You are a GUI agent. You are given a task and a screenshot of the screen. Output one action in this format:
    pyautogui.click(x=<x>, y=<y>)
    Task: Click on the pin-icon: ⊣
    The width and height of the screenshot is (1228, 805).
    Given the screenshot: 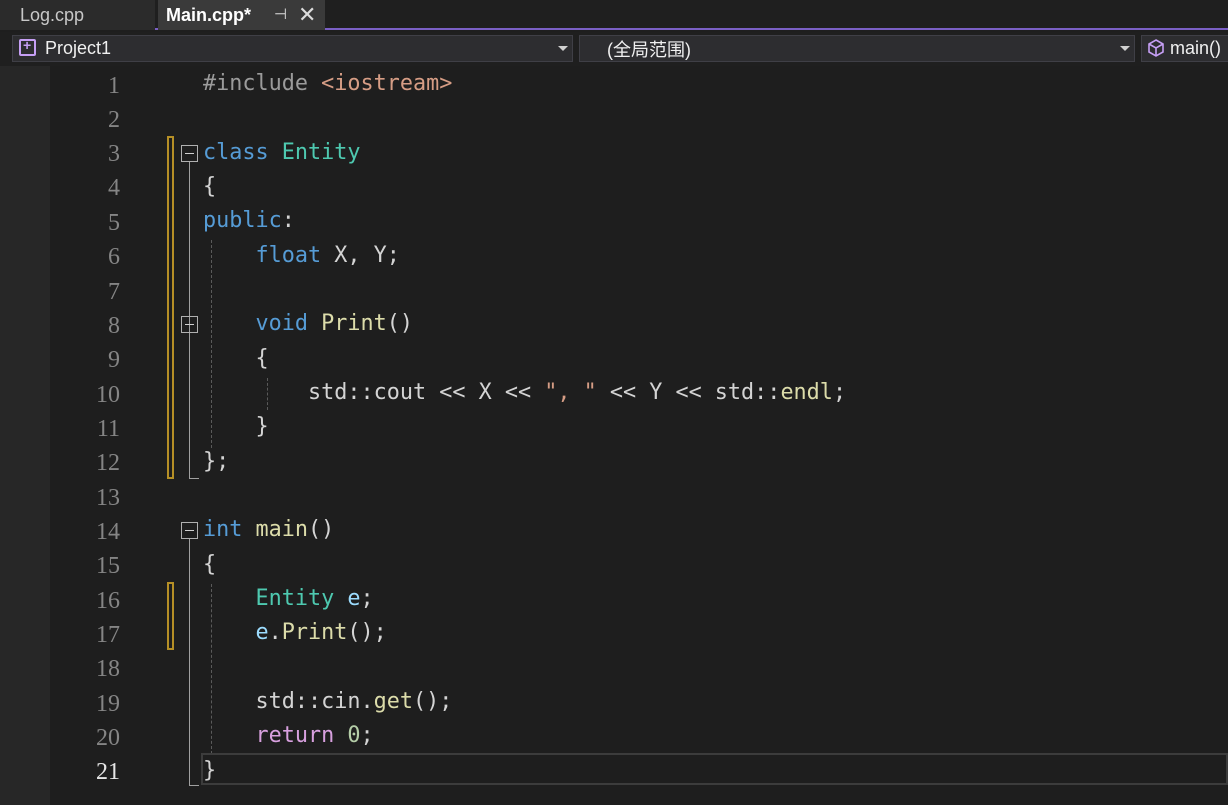 What is the action you would take?
    pyautogui.click(x=280, y=14)
    